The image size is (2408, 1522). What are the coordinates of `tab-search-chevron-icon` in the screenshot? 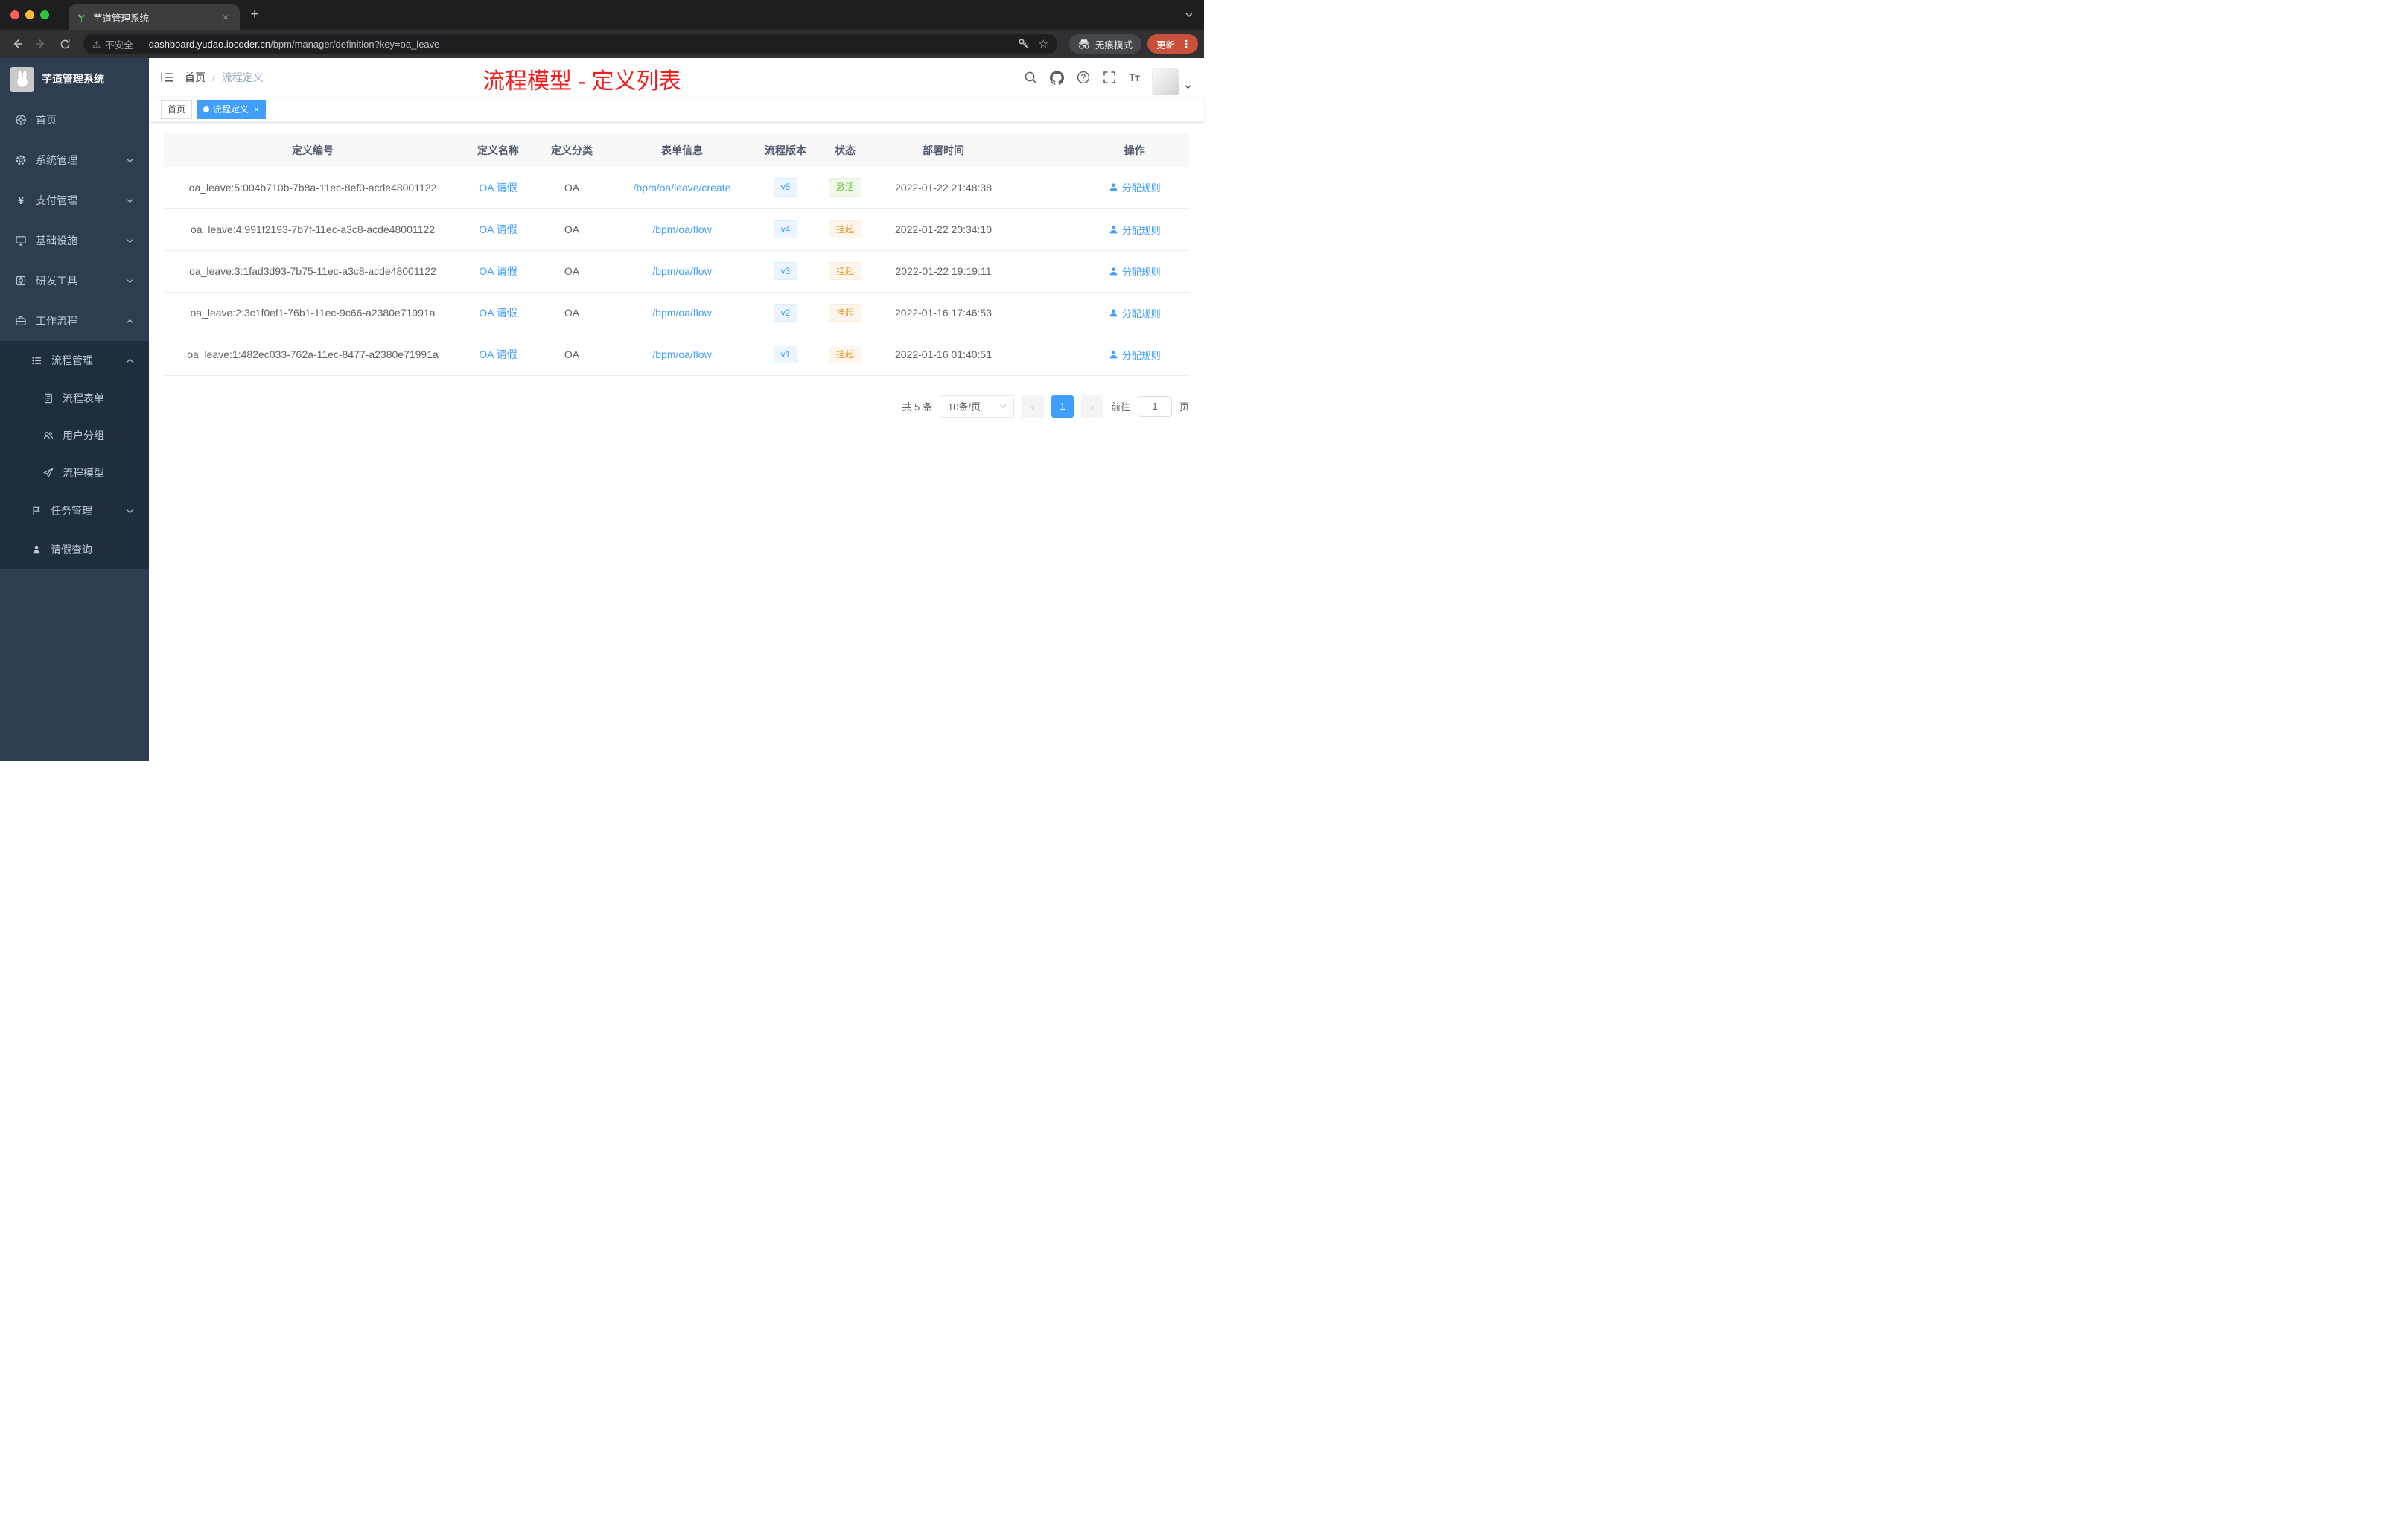 It's located at (1189, 14).